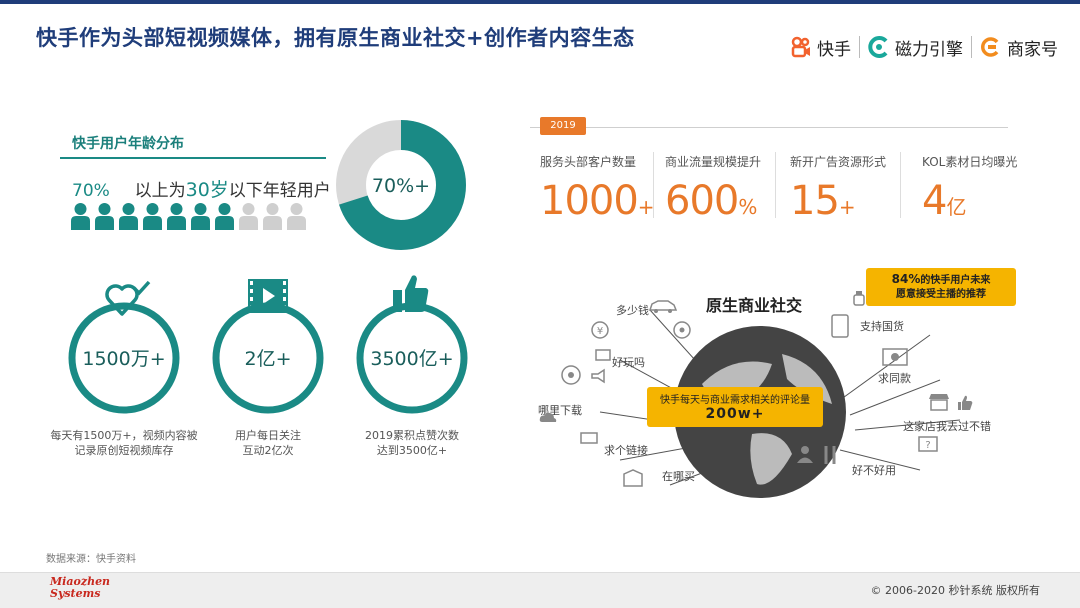 The image size is (1080, 608). I want to click on label-where-buy: 在哪买, so click(678, 476).